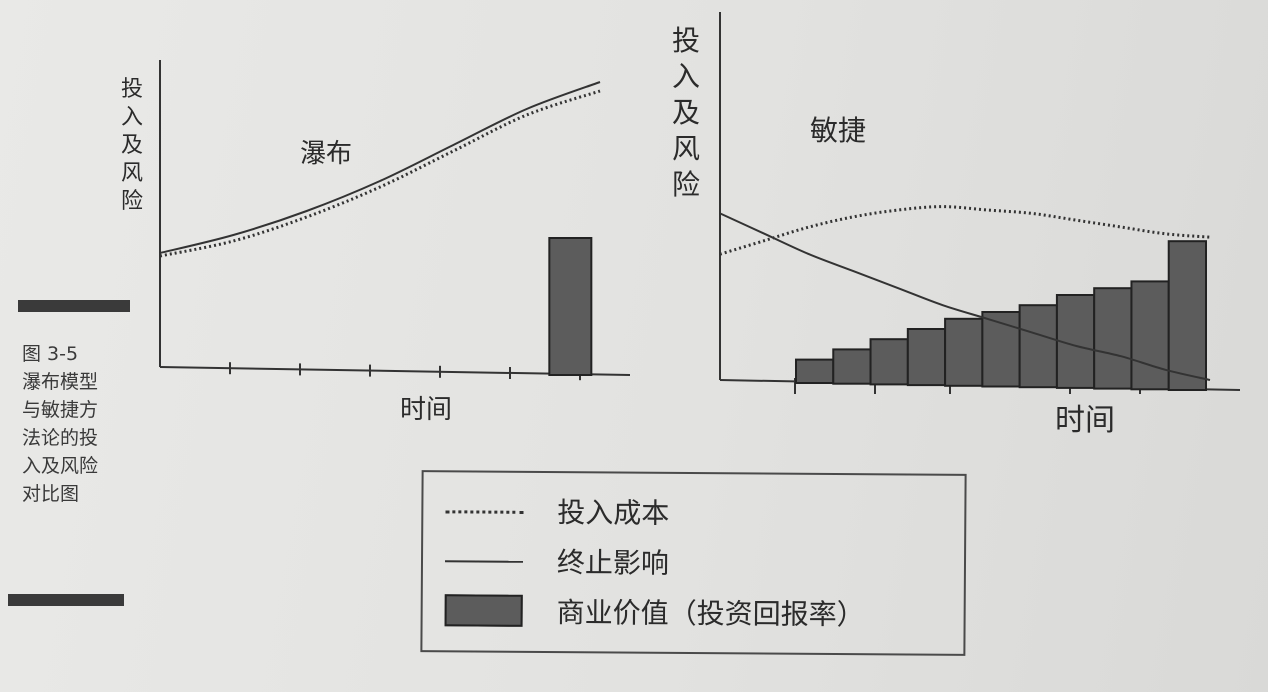  What do you see at coordinates (60, 466) in the screenshot?
I see `caption-line: 入及风险` at bounding box center [60, 466].